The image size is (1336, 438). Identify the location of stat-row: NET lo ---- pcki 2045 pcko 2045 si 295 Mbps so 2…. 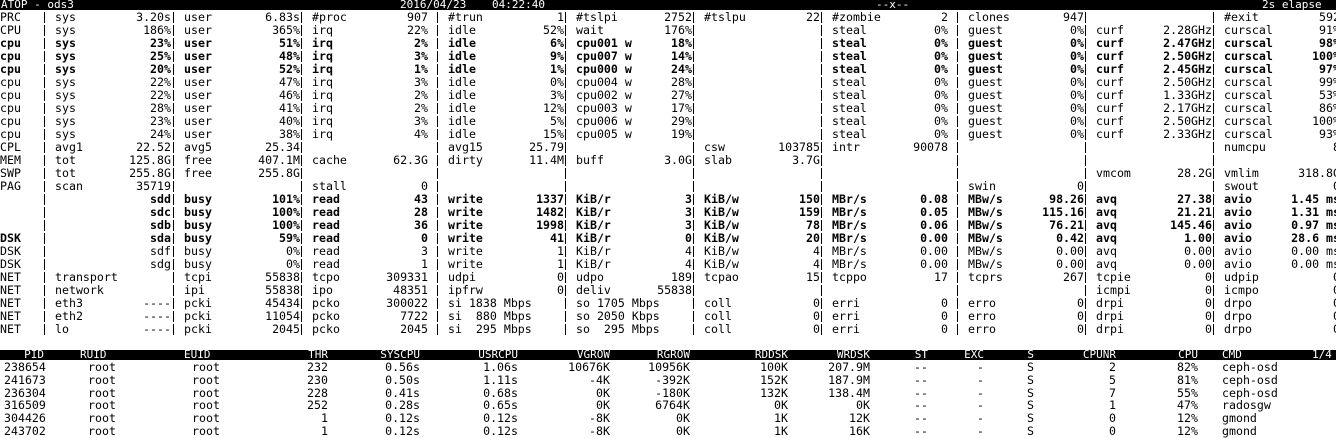
(668, 329).